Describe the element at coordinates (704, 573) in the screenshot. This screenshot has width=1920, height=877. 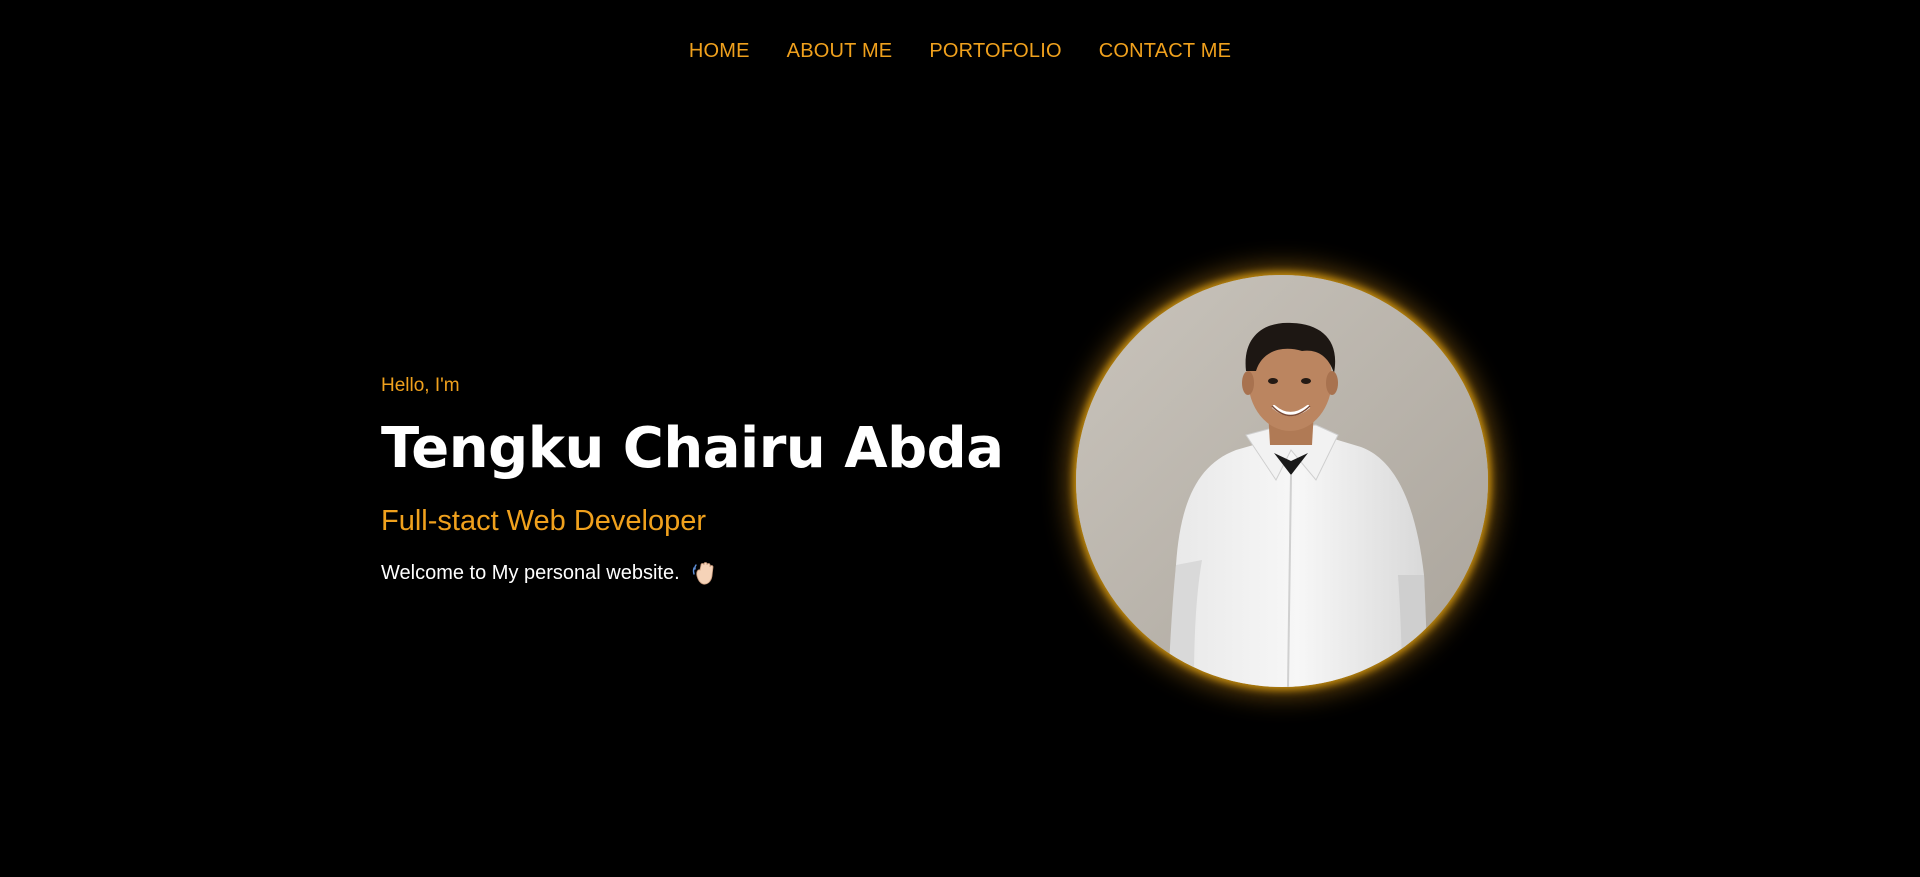
I see `waving-hand-icon` at that location.